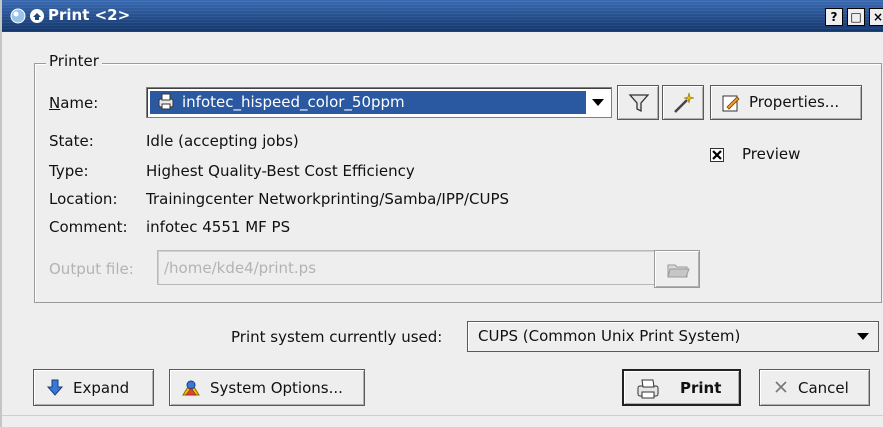 This screenshot has width=883, height=427. I want to click on dialog-bottom-edge, so click(442, 415).